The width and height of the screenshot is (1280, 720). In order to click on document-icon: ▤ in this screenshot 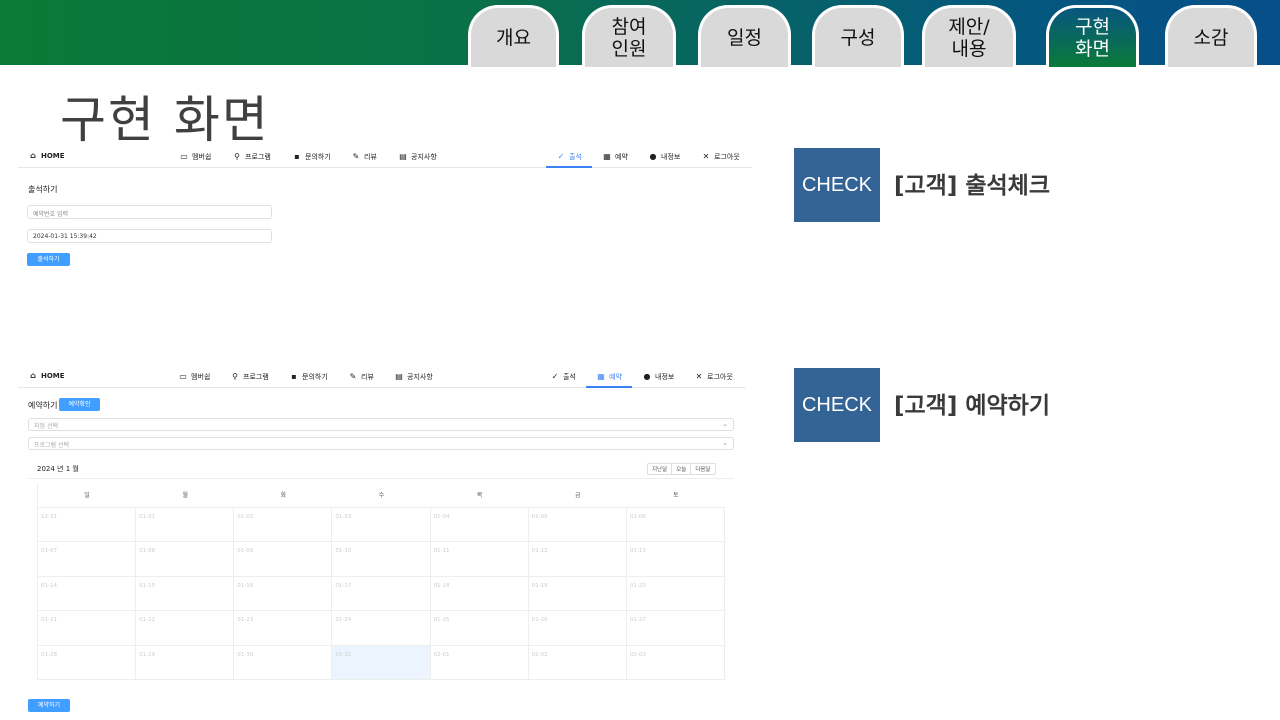, I will do `click(399, 376)`.